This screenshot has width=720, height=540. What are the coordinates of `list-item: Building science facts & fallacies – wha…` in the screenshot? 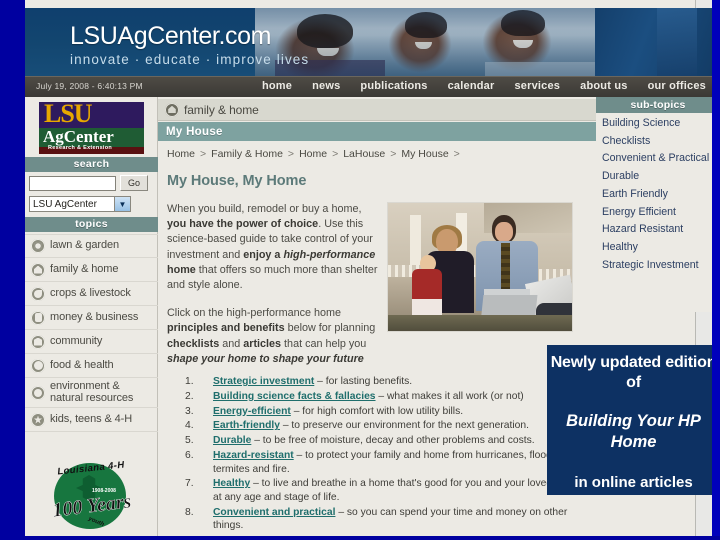 It's located at (377, 397).